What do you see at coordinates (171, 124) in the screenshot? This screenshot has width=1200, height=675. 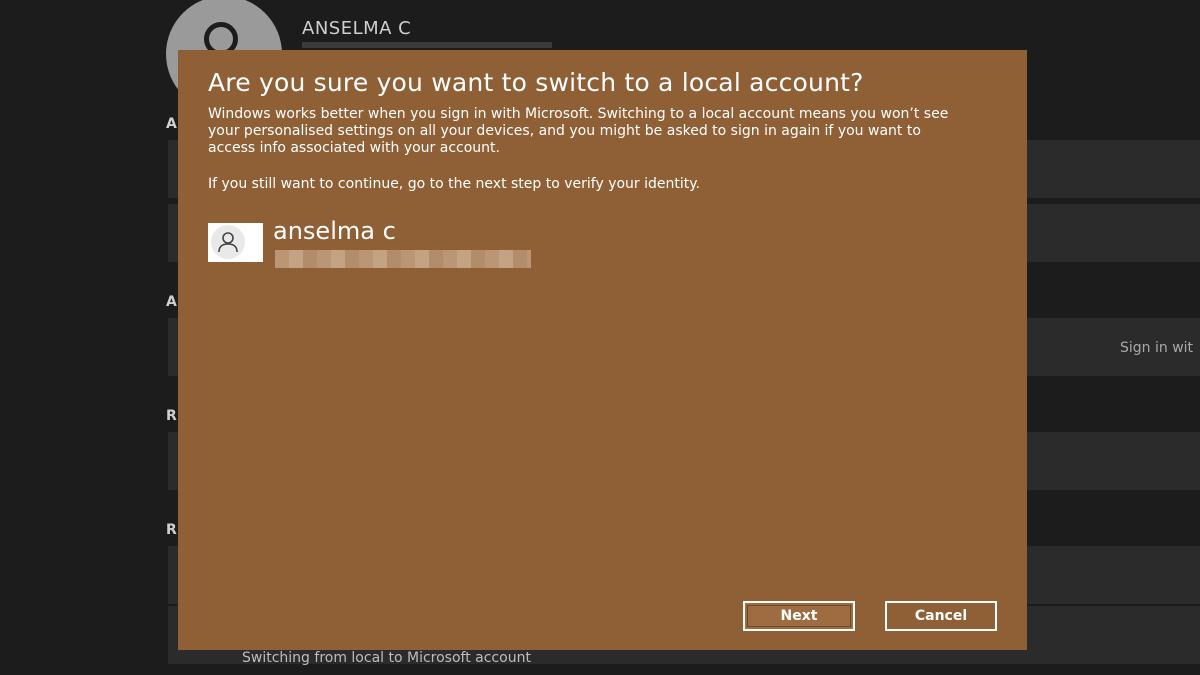 I see `section-heading-1: A` at bounding box center [171, 124].